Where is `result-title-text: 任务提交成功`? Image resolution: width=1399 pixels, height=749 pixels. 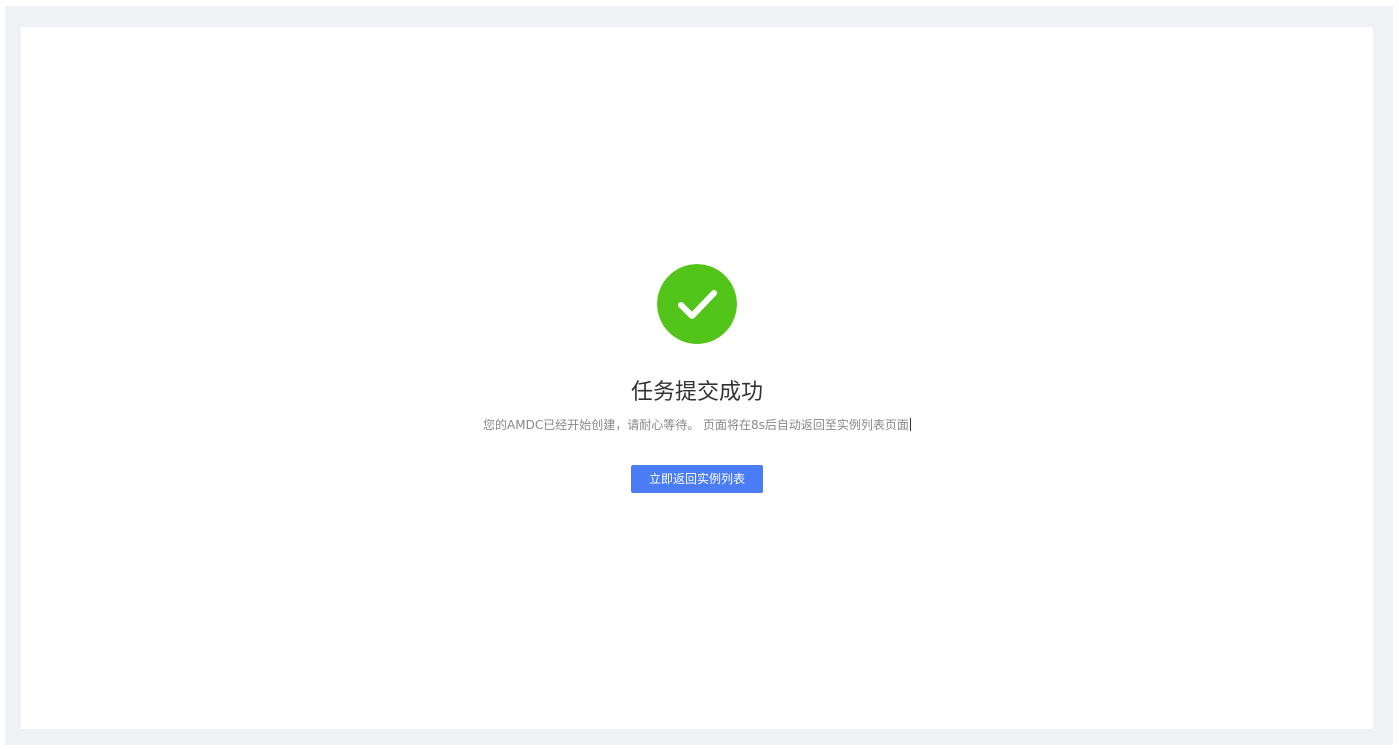 result-title-text: 任务提交成功 is located at coordinates (696, 392).